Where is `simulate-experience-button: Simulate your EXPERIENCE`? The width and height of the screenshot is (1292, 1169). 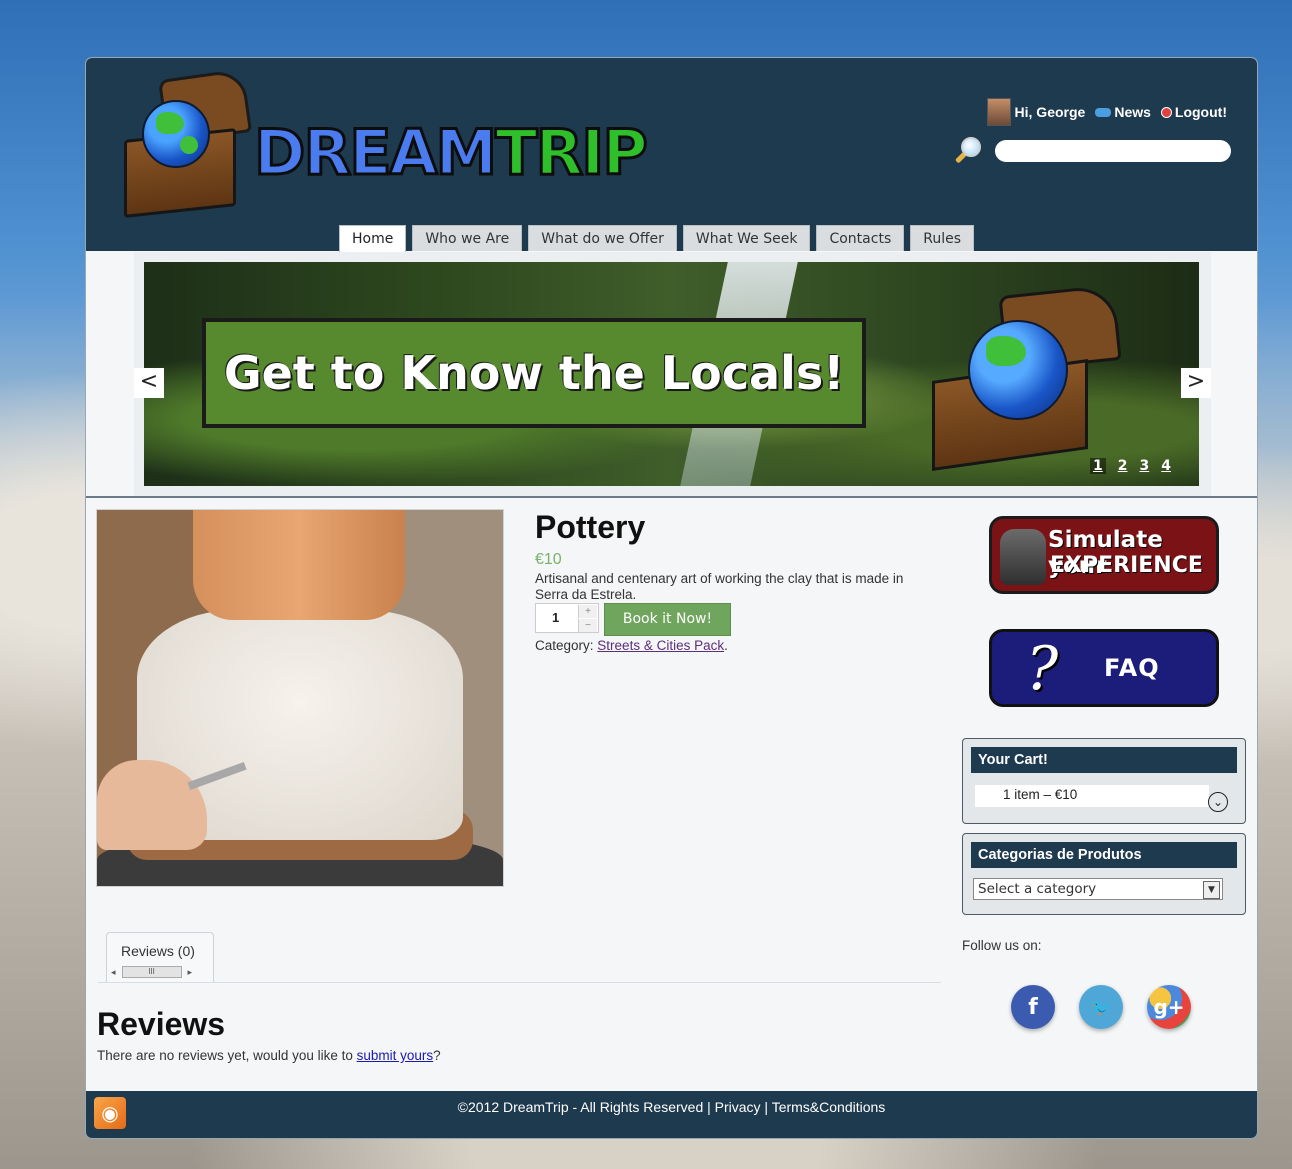
simulate-experience-button: Simulate your EXPERIENCE is located at coordinates (1104, 555).